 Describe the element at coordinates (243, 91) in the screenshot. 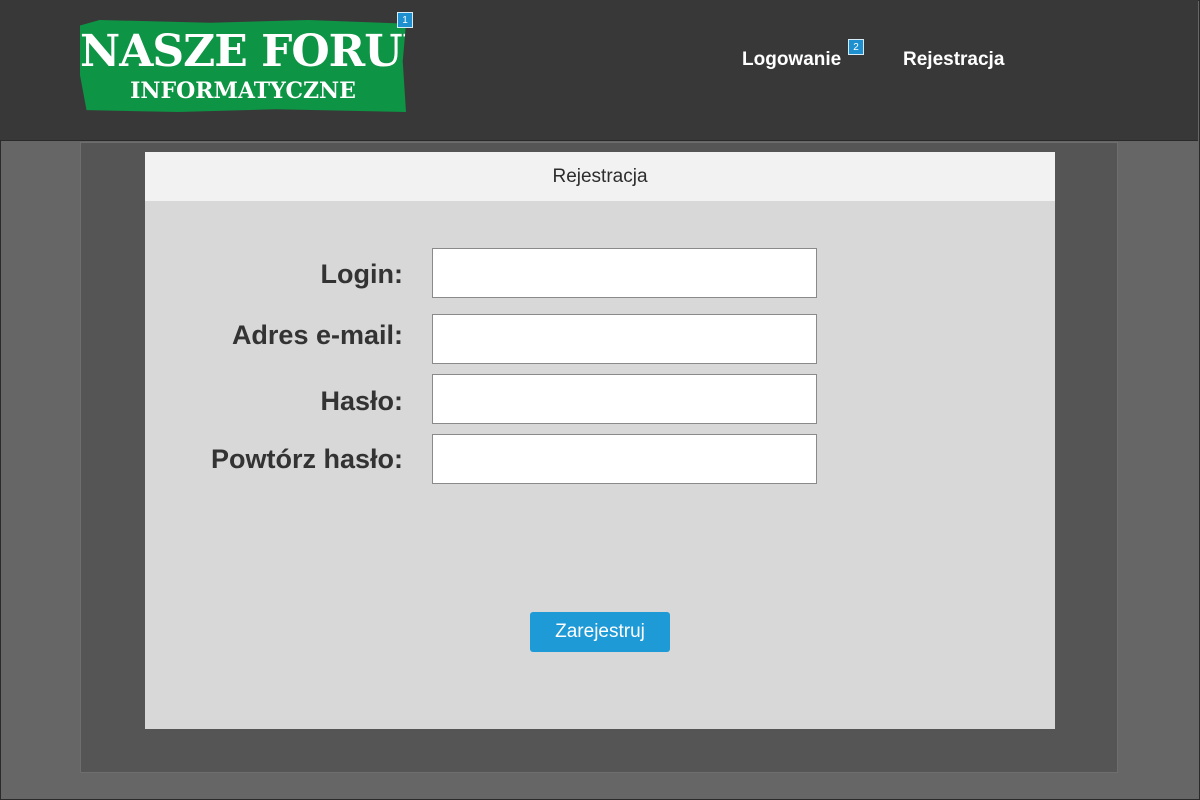

I see `logo-subtitle: INFORMATYCZNE` at that location.